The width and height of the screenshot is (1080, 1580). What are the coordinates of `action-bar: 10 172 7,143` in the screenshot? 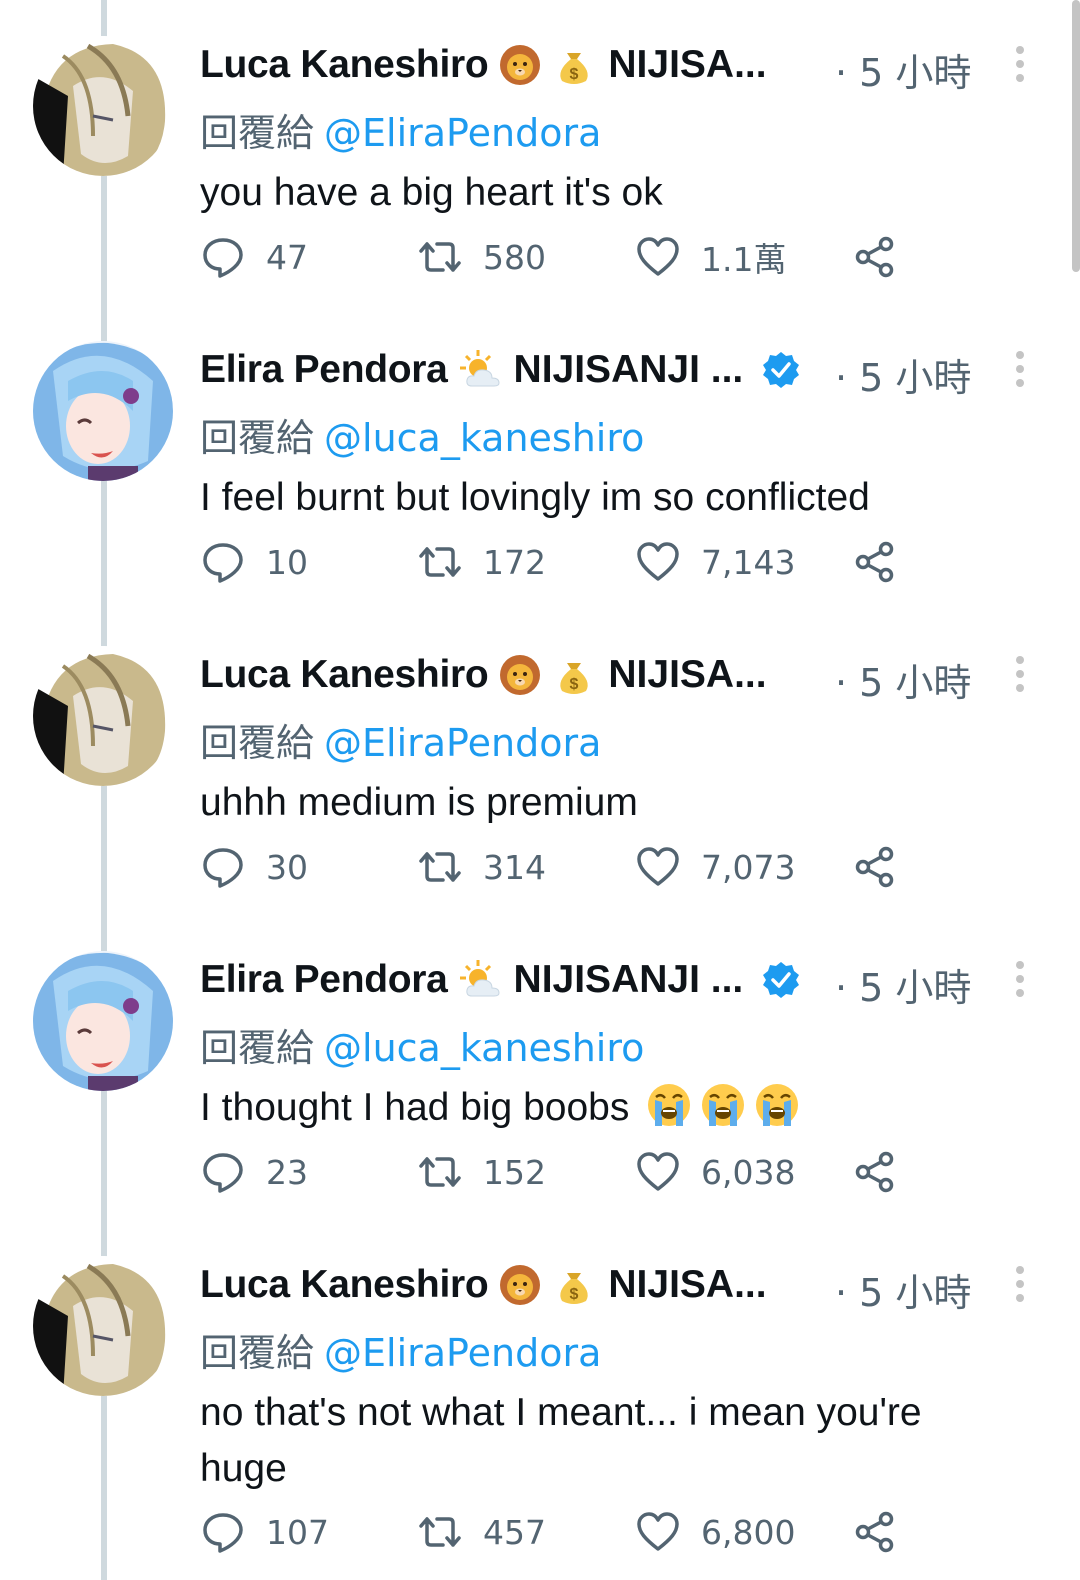 It's located at (560, 562).